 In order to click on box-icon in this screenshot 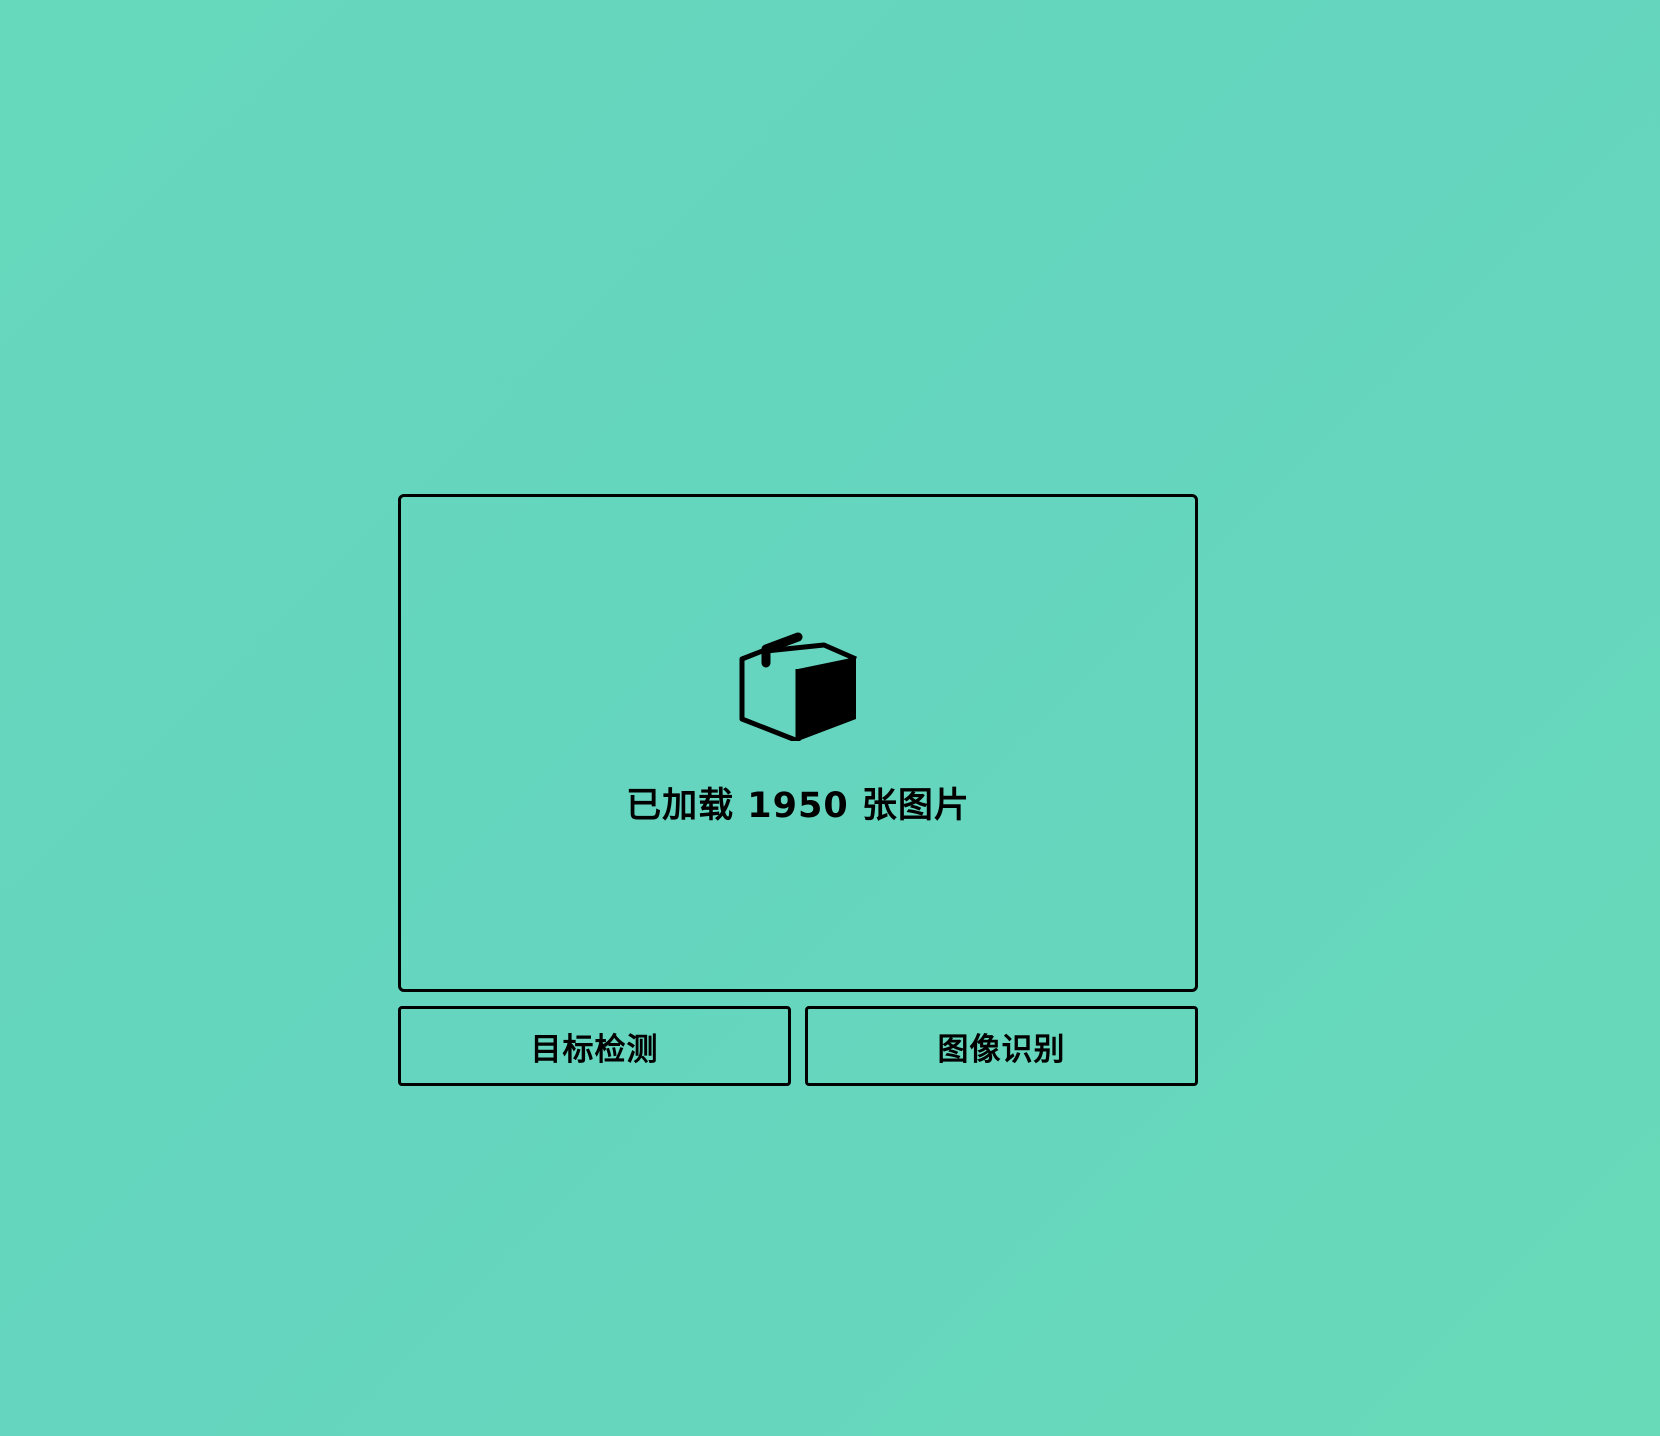, I will do `click(798, 686)`.